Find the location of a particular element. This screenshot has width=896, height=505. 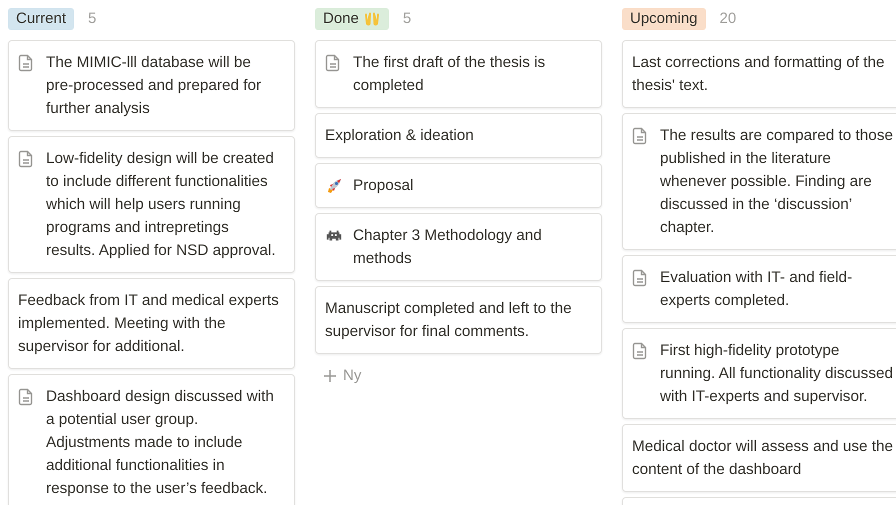

plus-icon is located at coordinates (330, 376).